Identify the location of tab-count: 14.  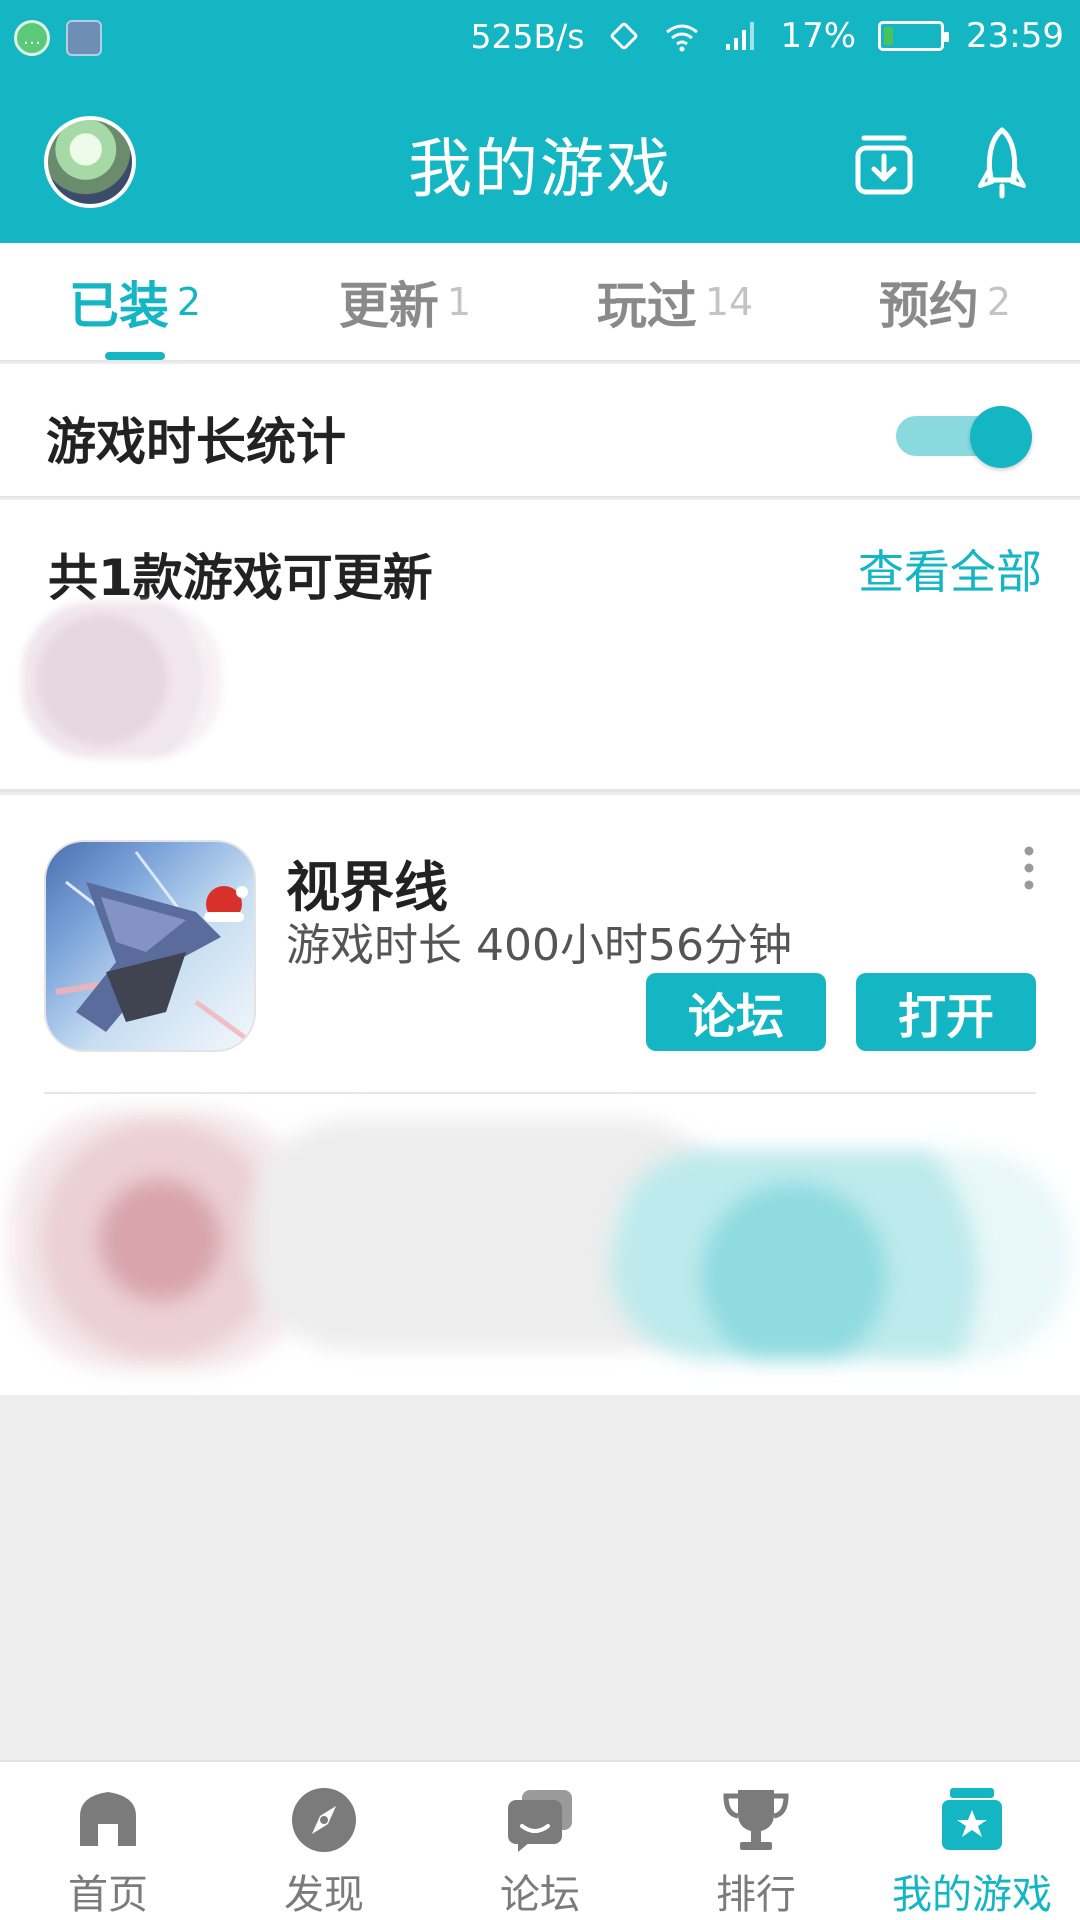
(729, 301).